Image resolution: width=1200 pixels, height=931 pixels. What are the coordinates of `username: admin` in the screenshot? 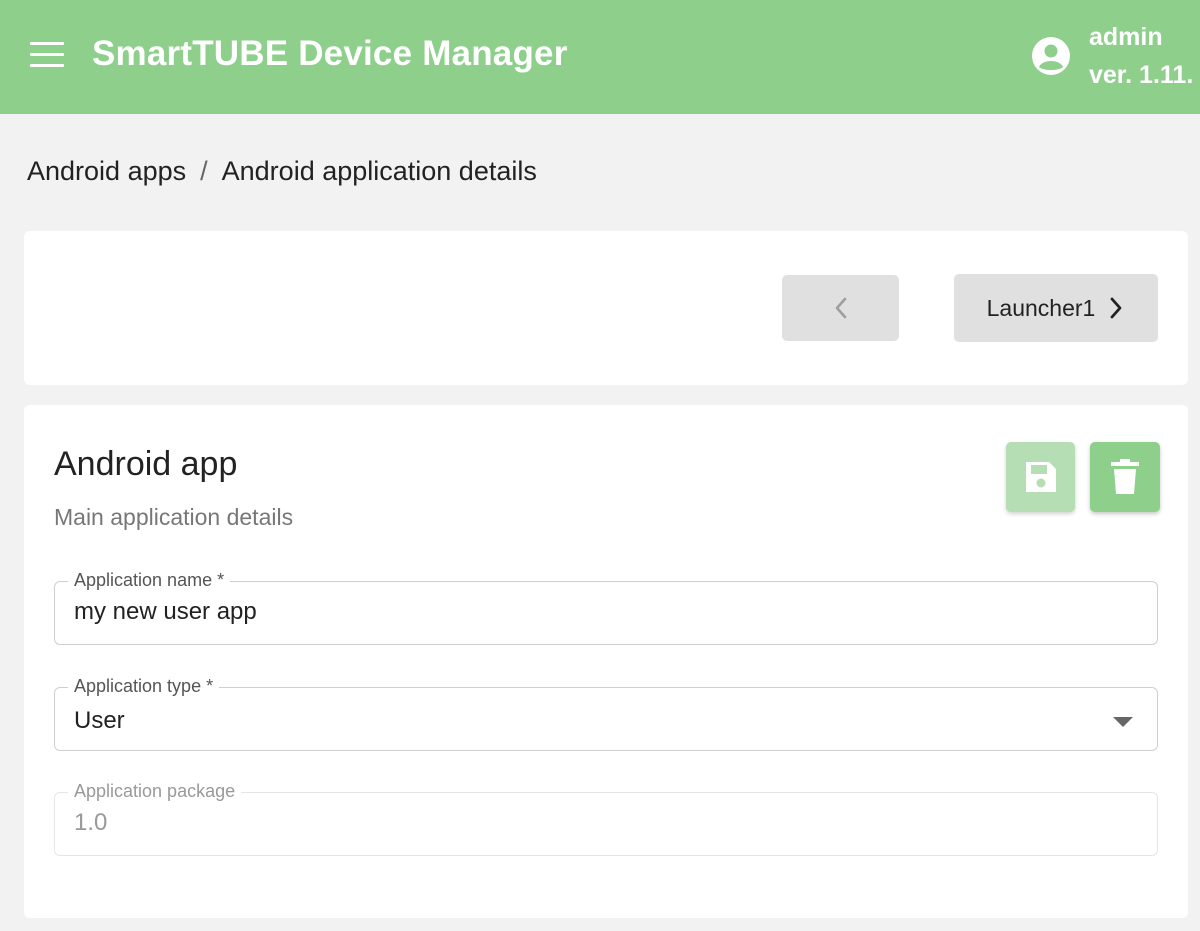 It's located at (1126, 37).